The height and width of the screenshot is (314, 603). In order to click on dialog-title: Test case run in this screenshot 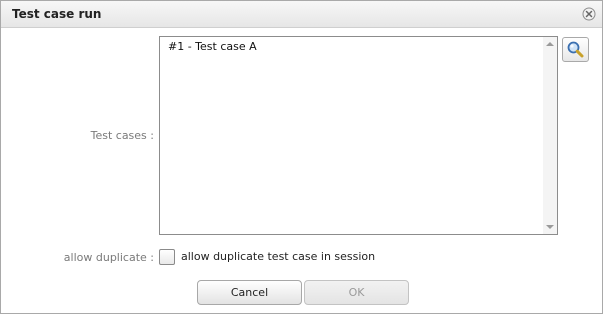, I will do `click(57, 14)`.